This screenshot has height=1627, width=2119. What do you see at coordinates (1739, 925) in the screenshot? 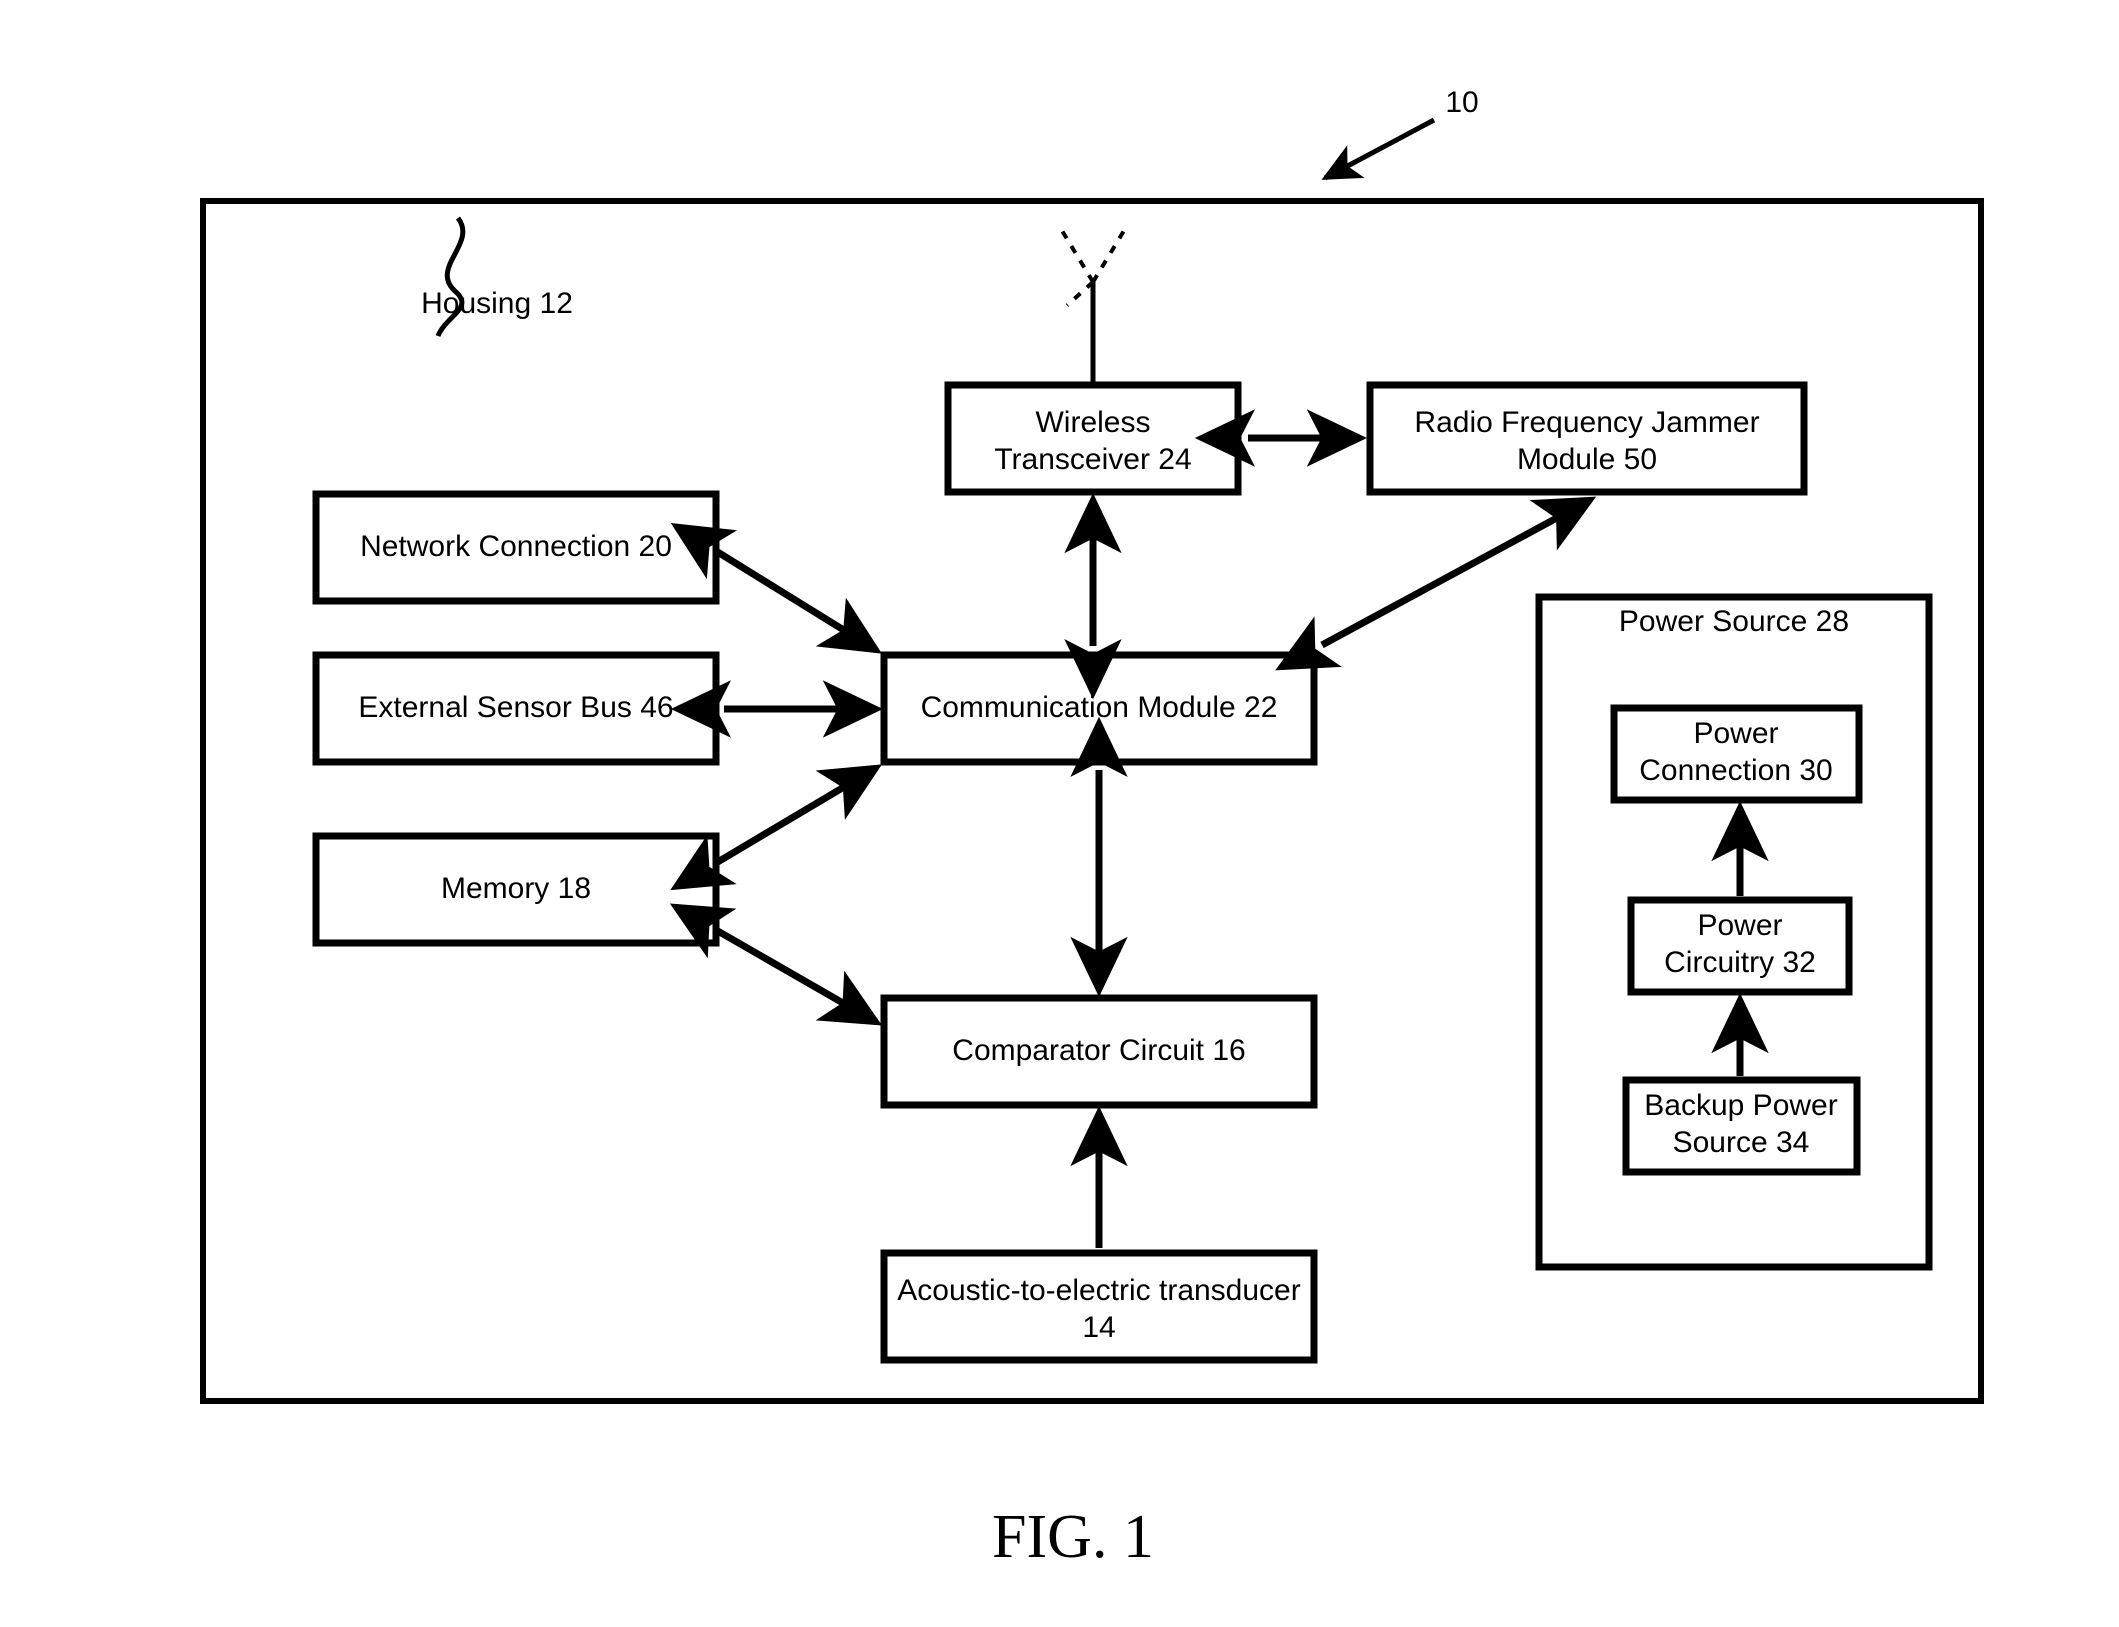
I see `block-power-circuitry-line1: Power` at bounding box center [1739, 925].